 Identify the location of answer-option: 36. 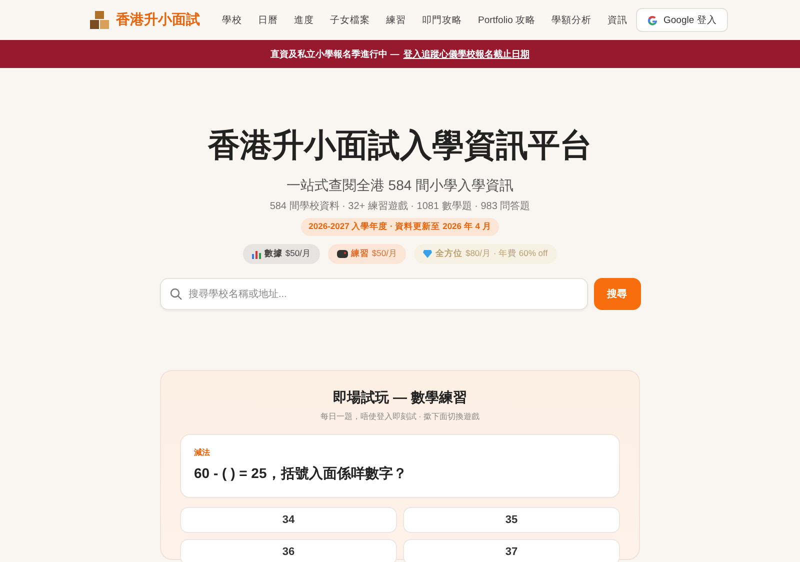
(288, 550).